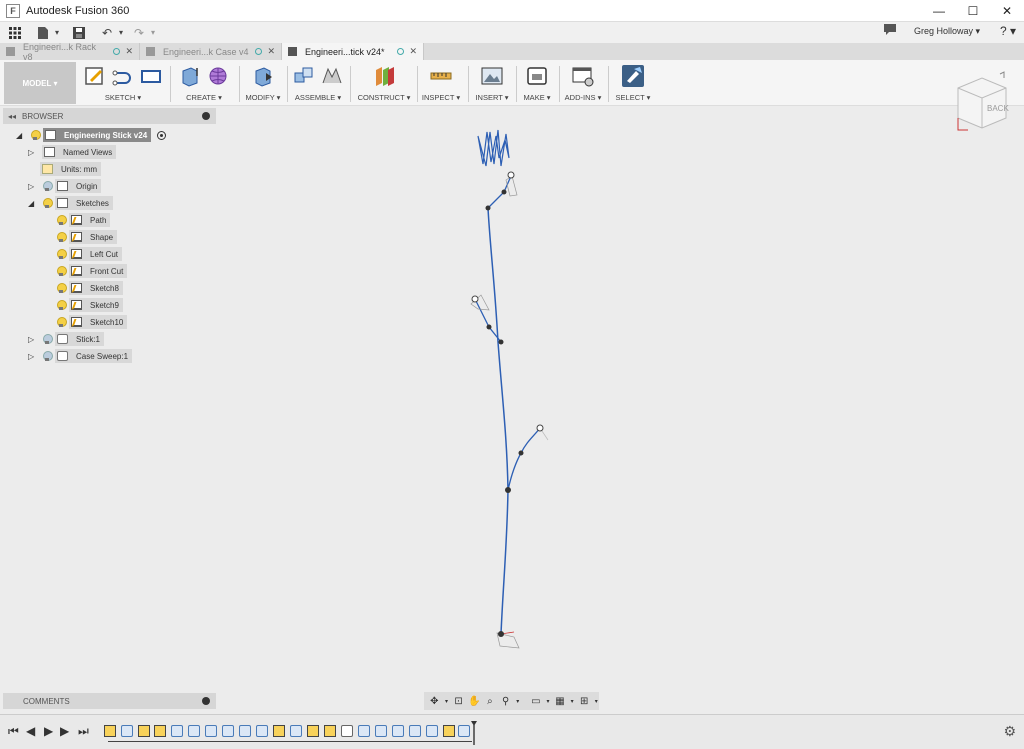 Image resolution: width=1024 pixels, height=749 pixels. I want to click on browser-row-sketches: ◢ Sketches, so click(70, 203).